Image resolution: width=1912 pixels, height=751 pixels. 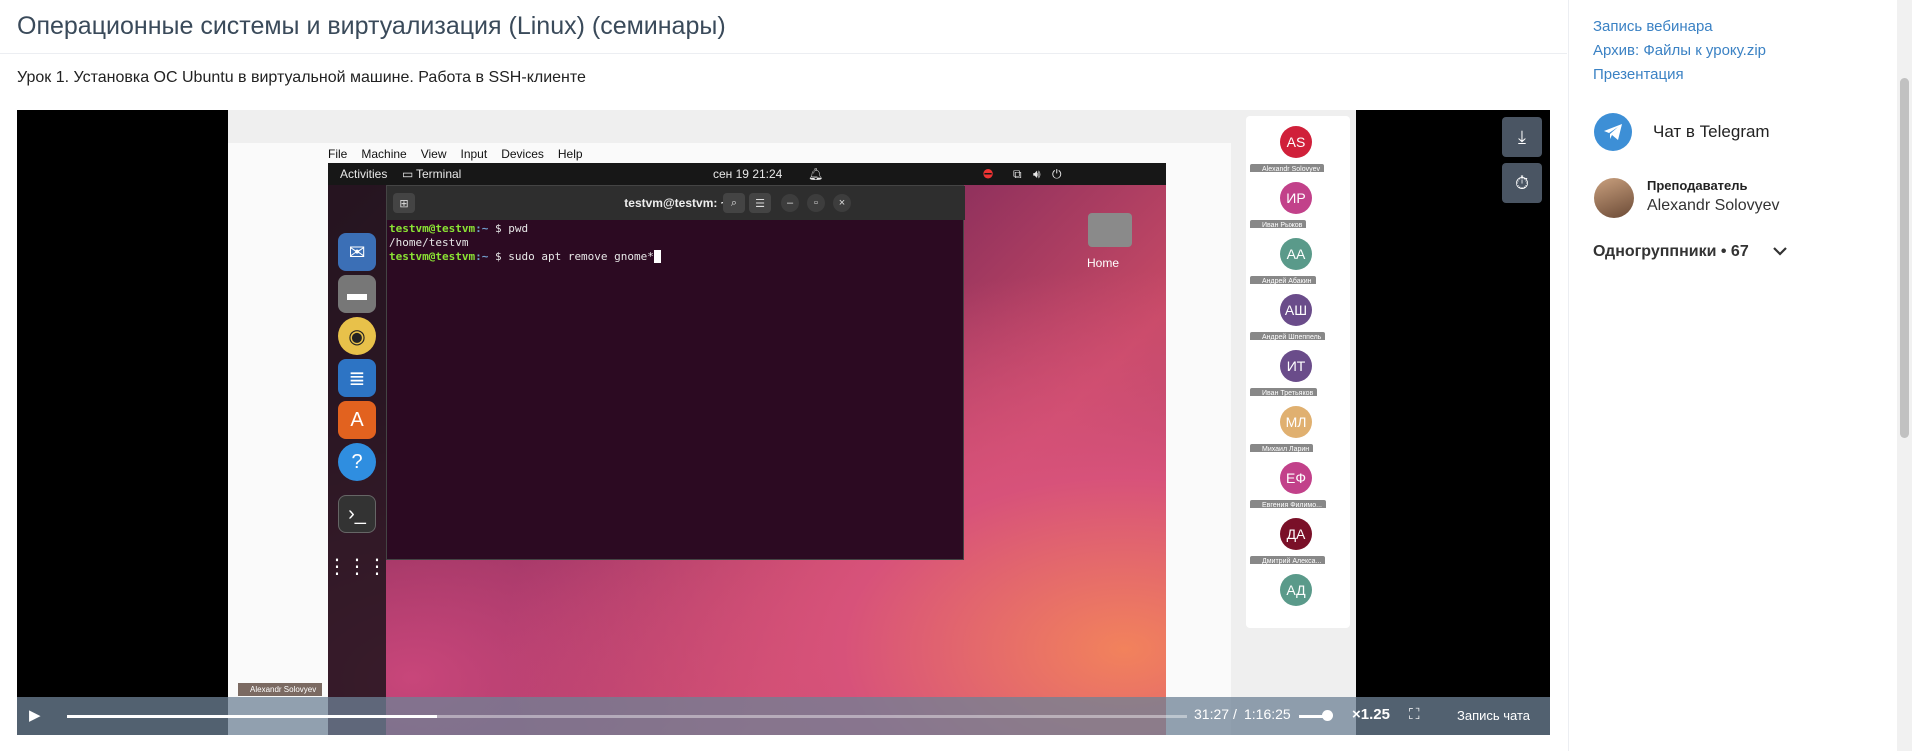 What do you see at coordinates (35, 715) in the screenshot?
I see `play-icon: ▶` at bounding box center [35, 715].